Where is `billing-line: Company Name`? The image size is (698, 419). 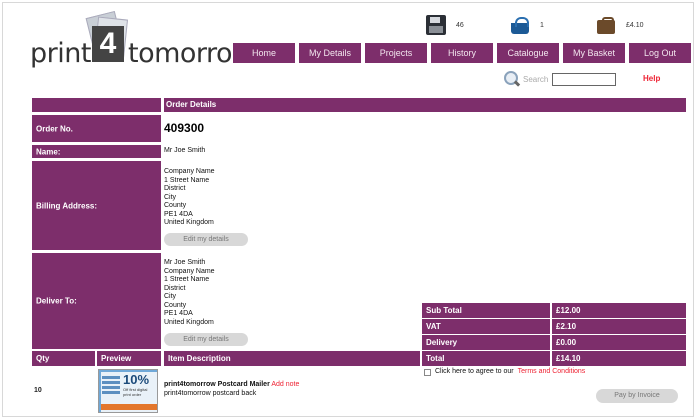
billing-line: Company Name is located at coordinates (189, 171).